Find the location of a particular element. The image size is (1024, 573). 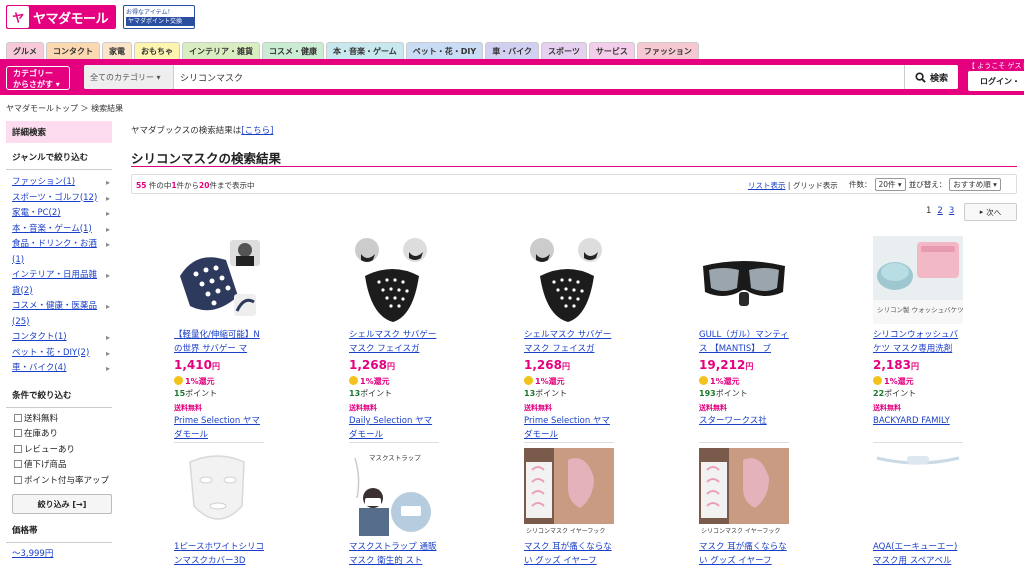

product-image: マスクストラップ is located at coordinates (394, 492).